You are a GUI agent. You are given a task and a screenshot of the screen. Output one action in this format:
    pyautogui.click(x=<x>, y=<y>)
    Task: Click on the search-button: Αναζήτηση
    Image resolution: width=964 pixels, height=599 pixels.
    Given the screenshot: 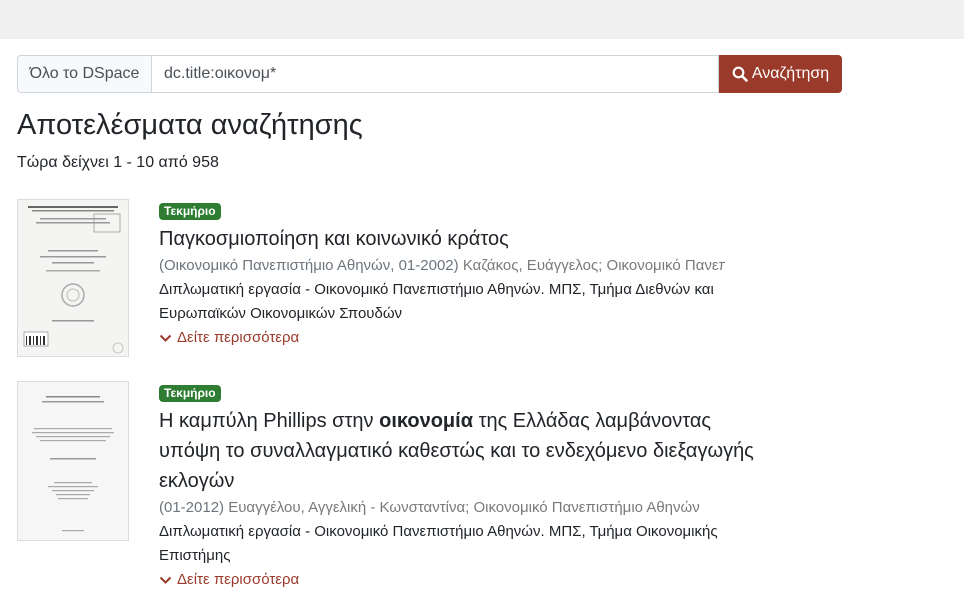 What is the action you would take?
    pyautogui.click(x=780, y=74)
    